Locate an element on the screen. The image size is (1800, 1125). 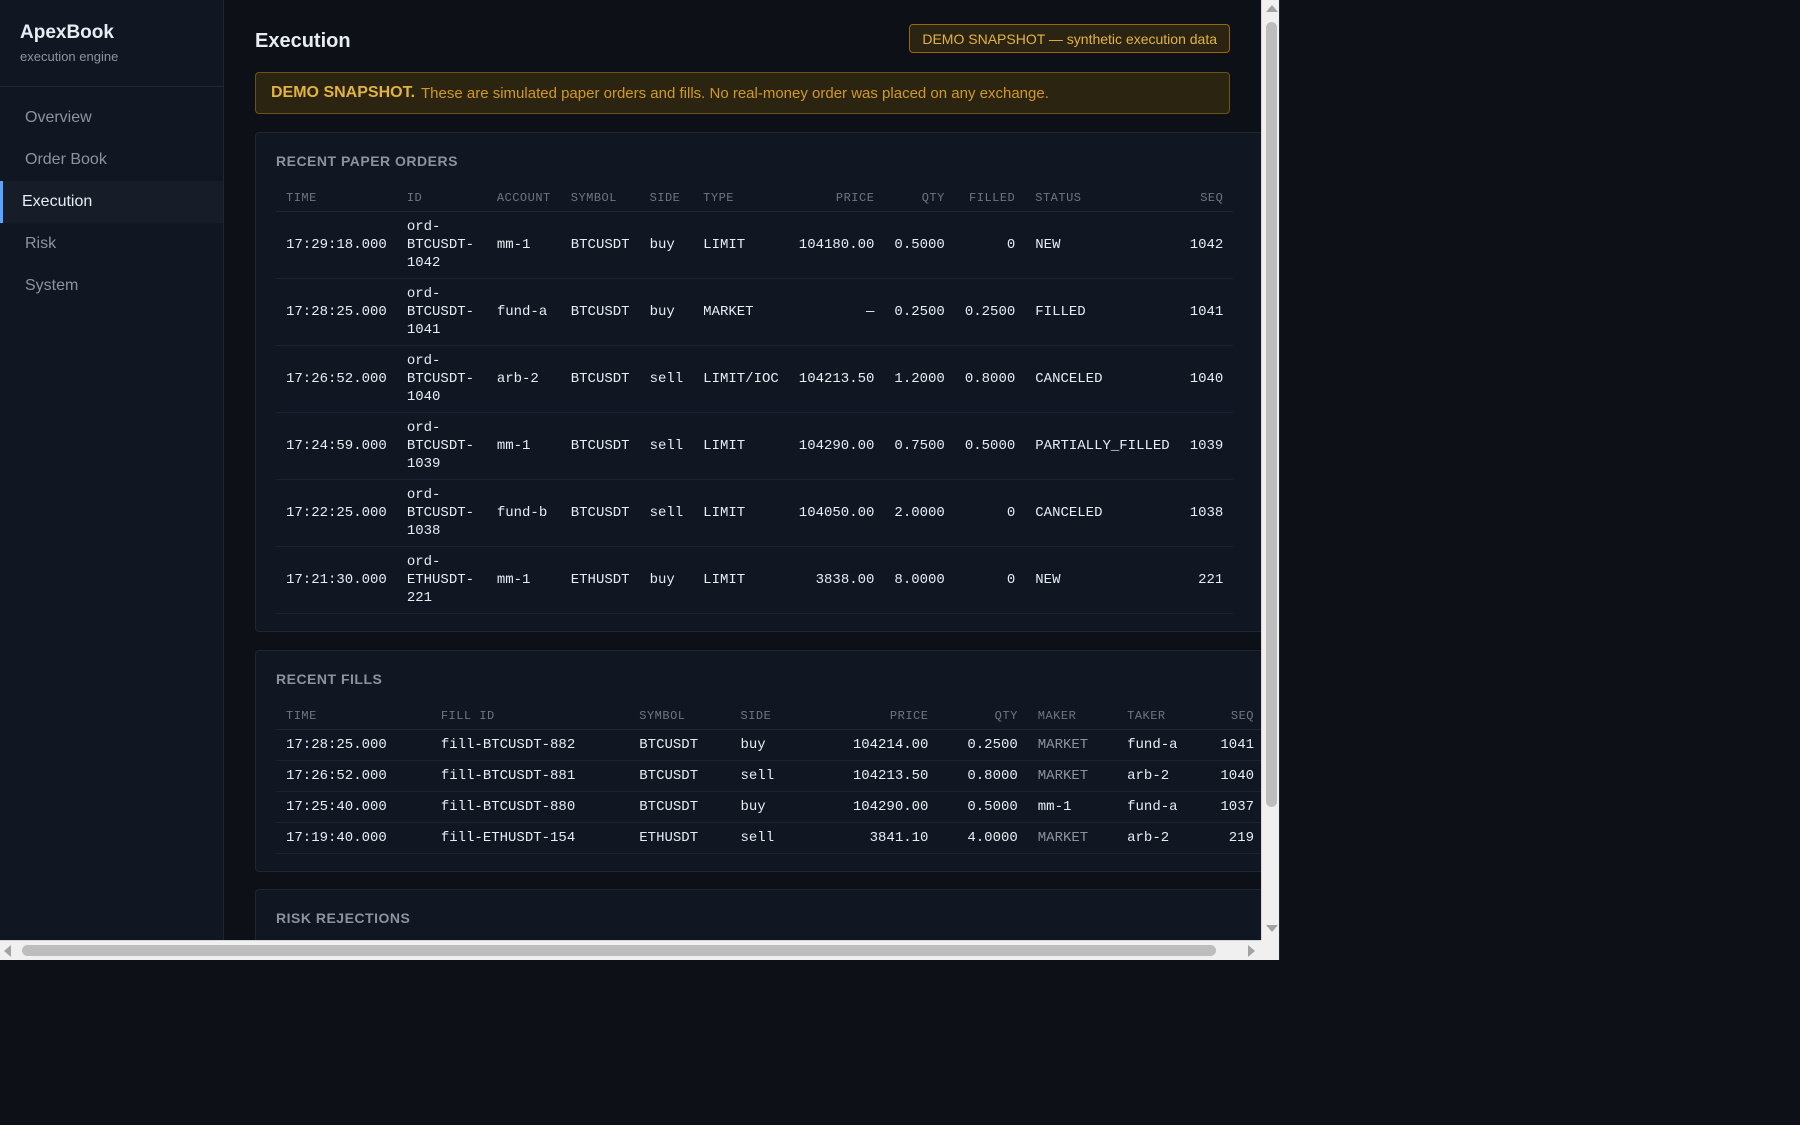
order-qty: 2.0000 is located at coordinates (919, 513).